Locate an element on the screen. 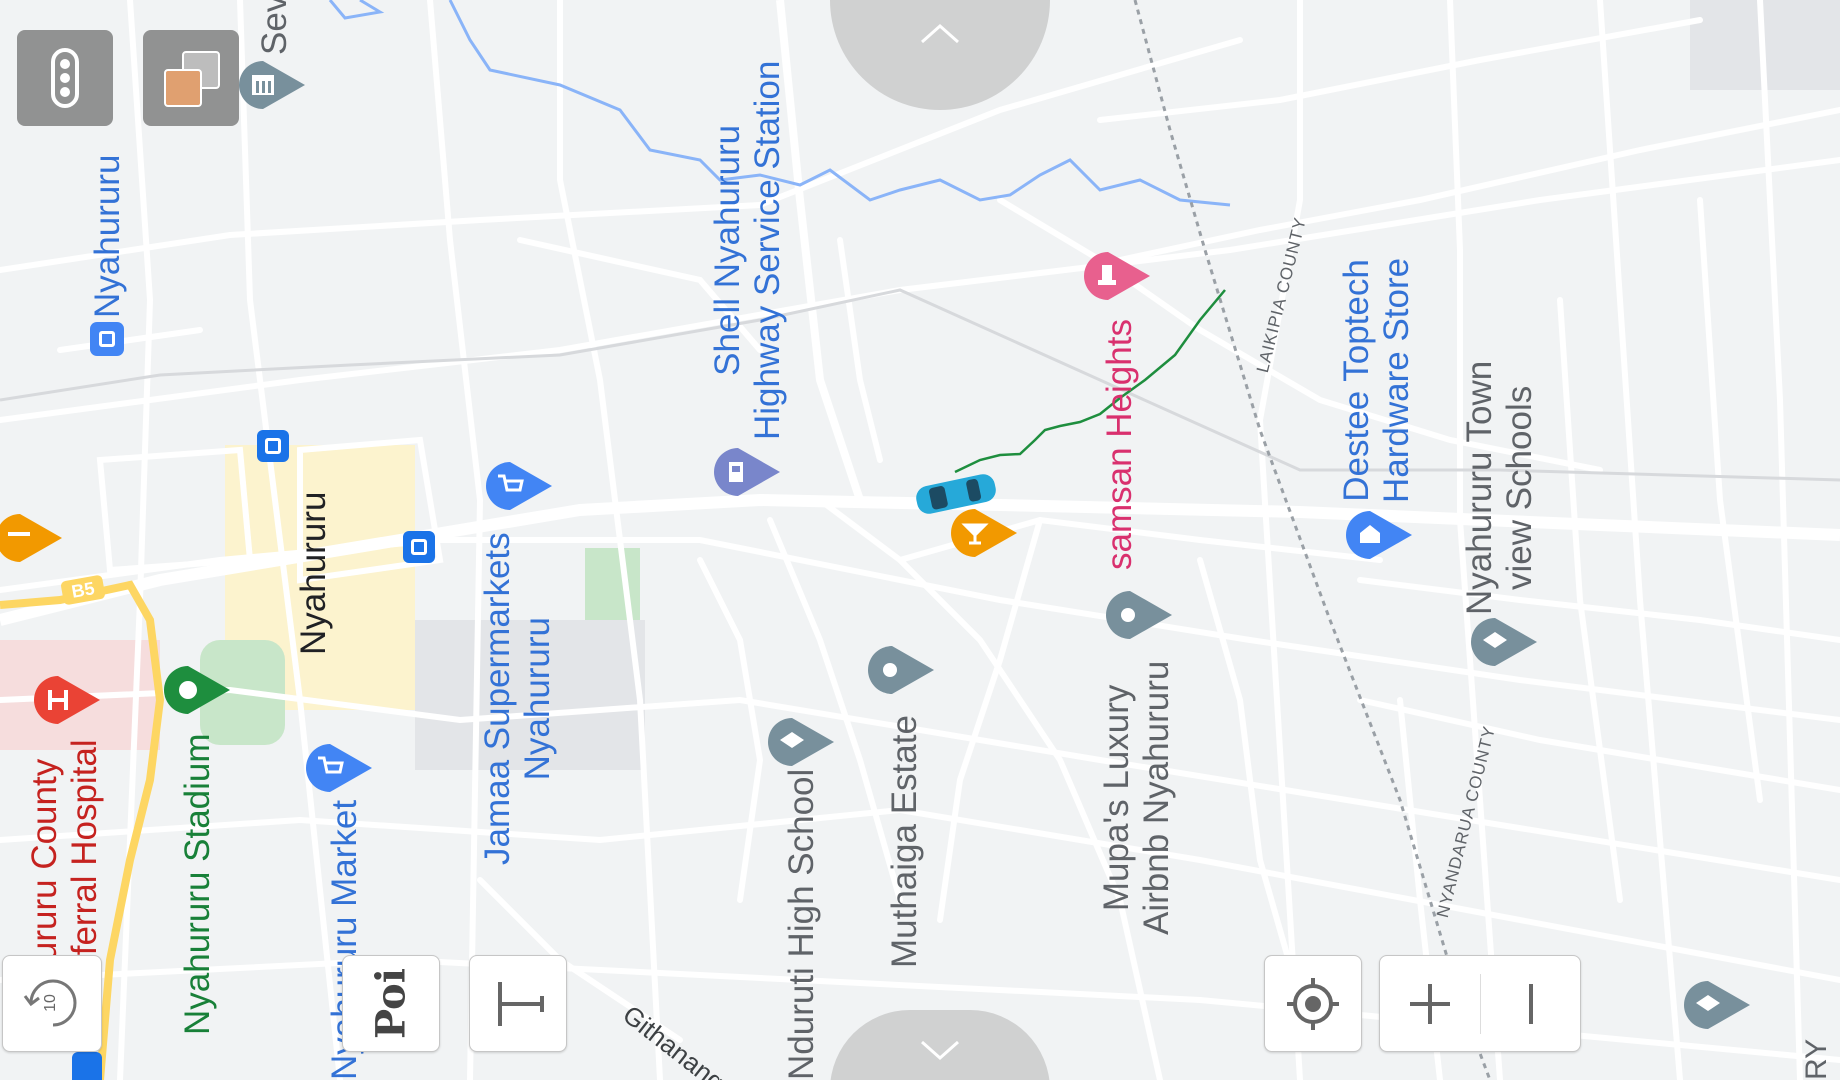  text-tool-icon is located at coordinates (521, 1004).